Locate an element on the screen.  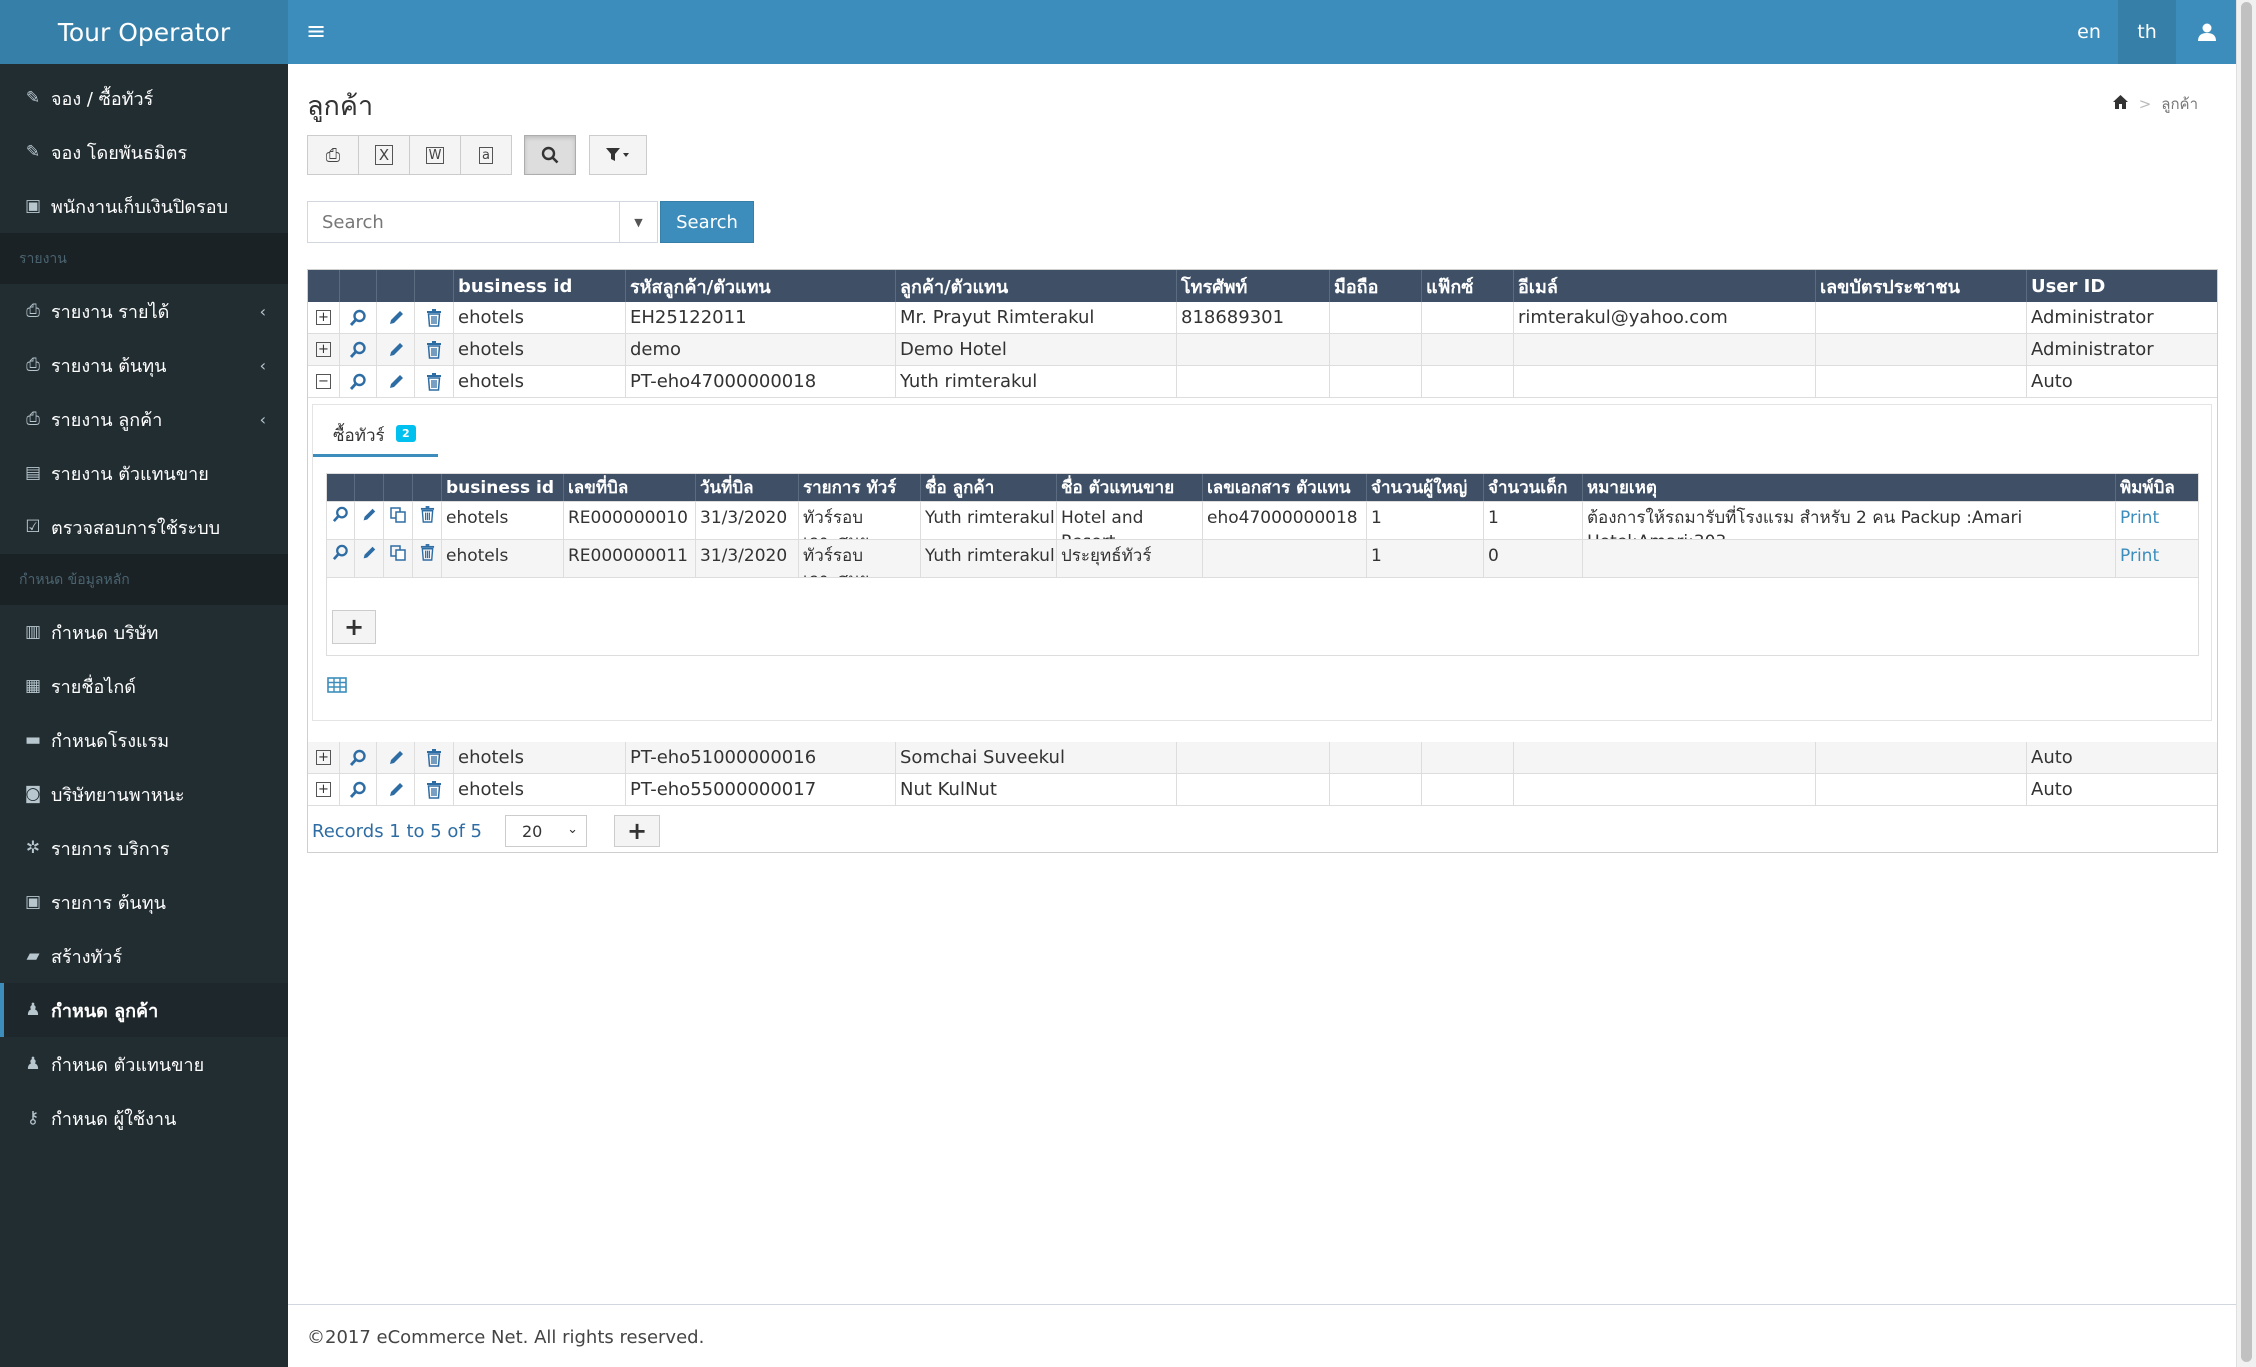
page-size-select: 20 ⌄ is located at coordinates (546, 831).